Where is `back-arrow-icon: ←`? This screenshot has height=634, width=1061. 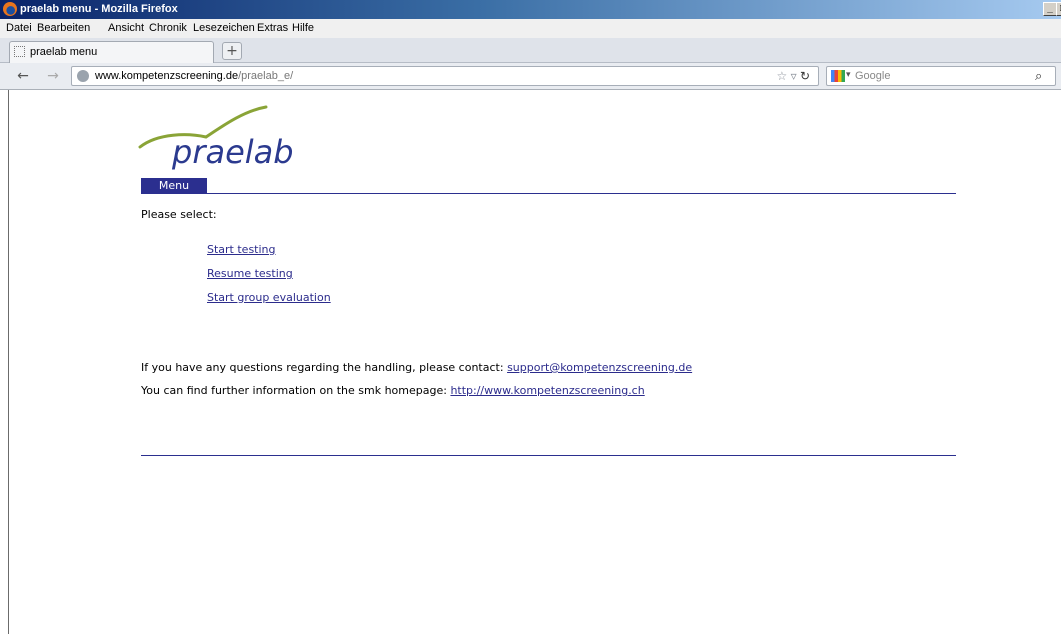 back-arrow-icon: ← is located at coordinates (23, 76).